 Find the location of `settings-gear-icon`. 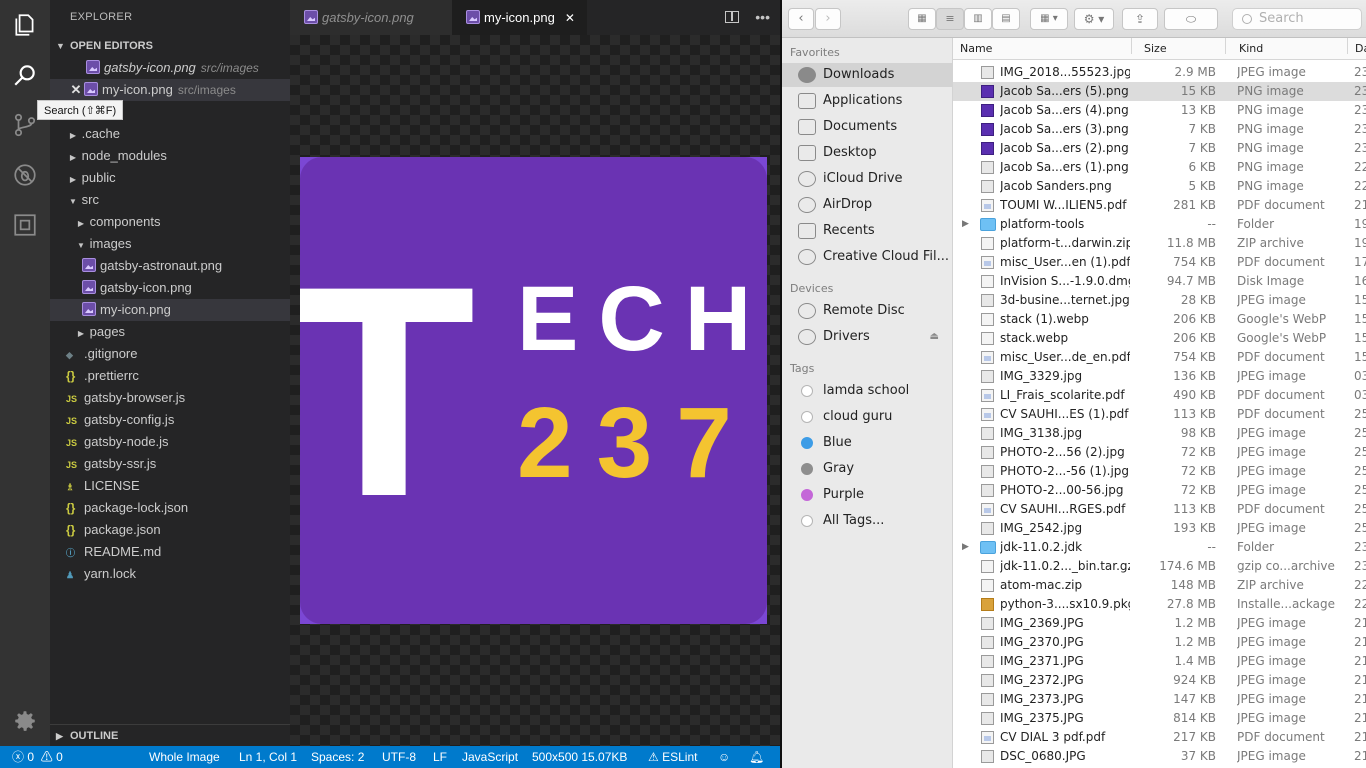

settings-gear-icon is located at coordinates (25, 721).